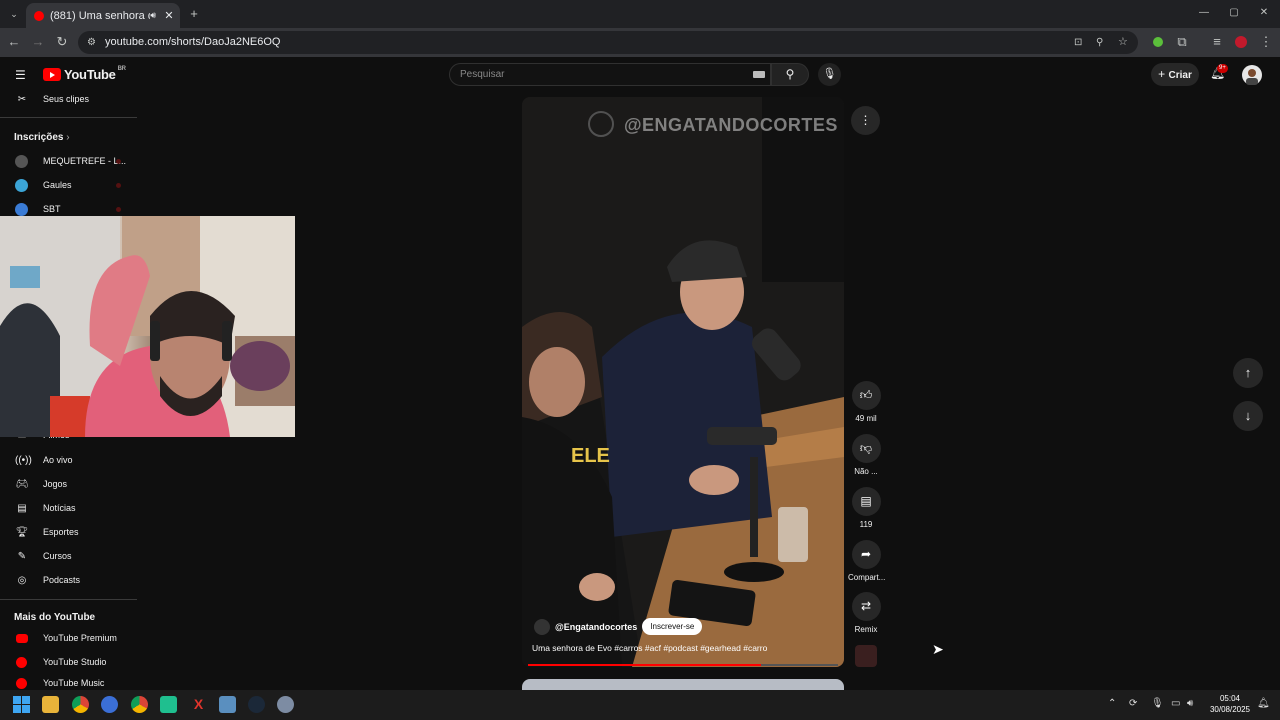 This screenshot has width=1280, height=720. Describe the element at coordinates (1157, 703) in the screenshot. I see `tray-mic-icon: 🎙︎` at that location.